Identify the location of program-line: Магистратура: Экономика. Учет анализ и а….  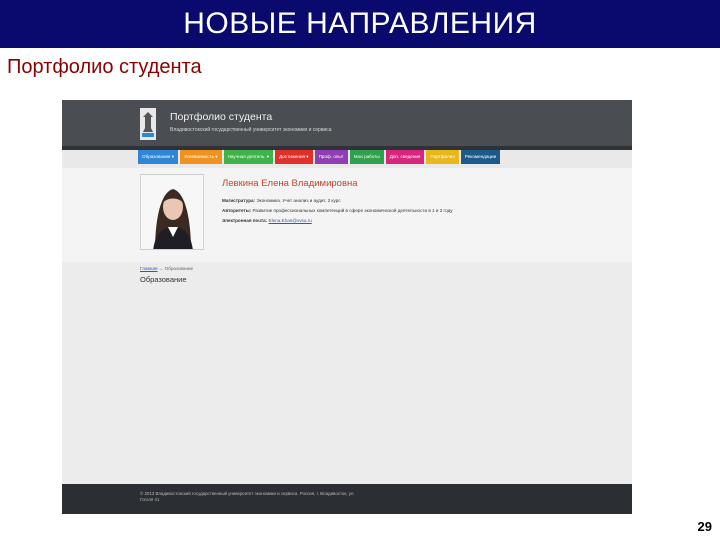
(281, 200).